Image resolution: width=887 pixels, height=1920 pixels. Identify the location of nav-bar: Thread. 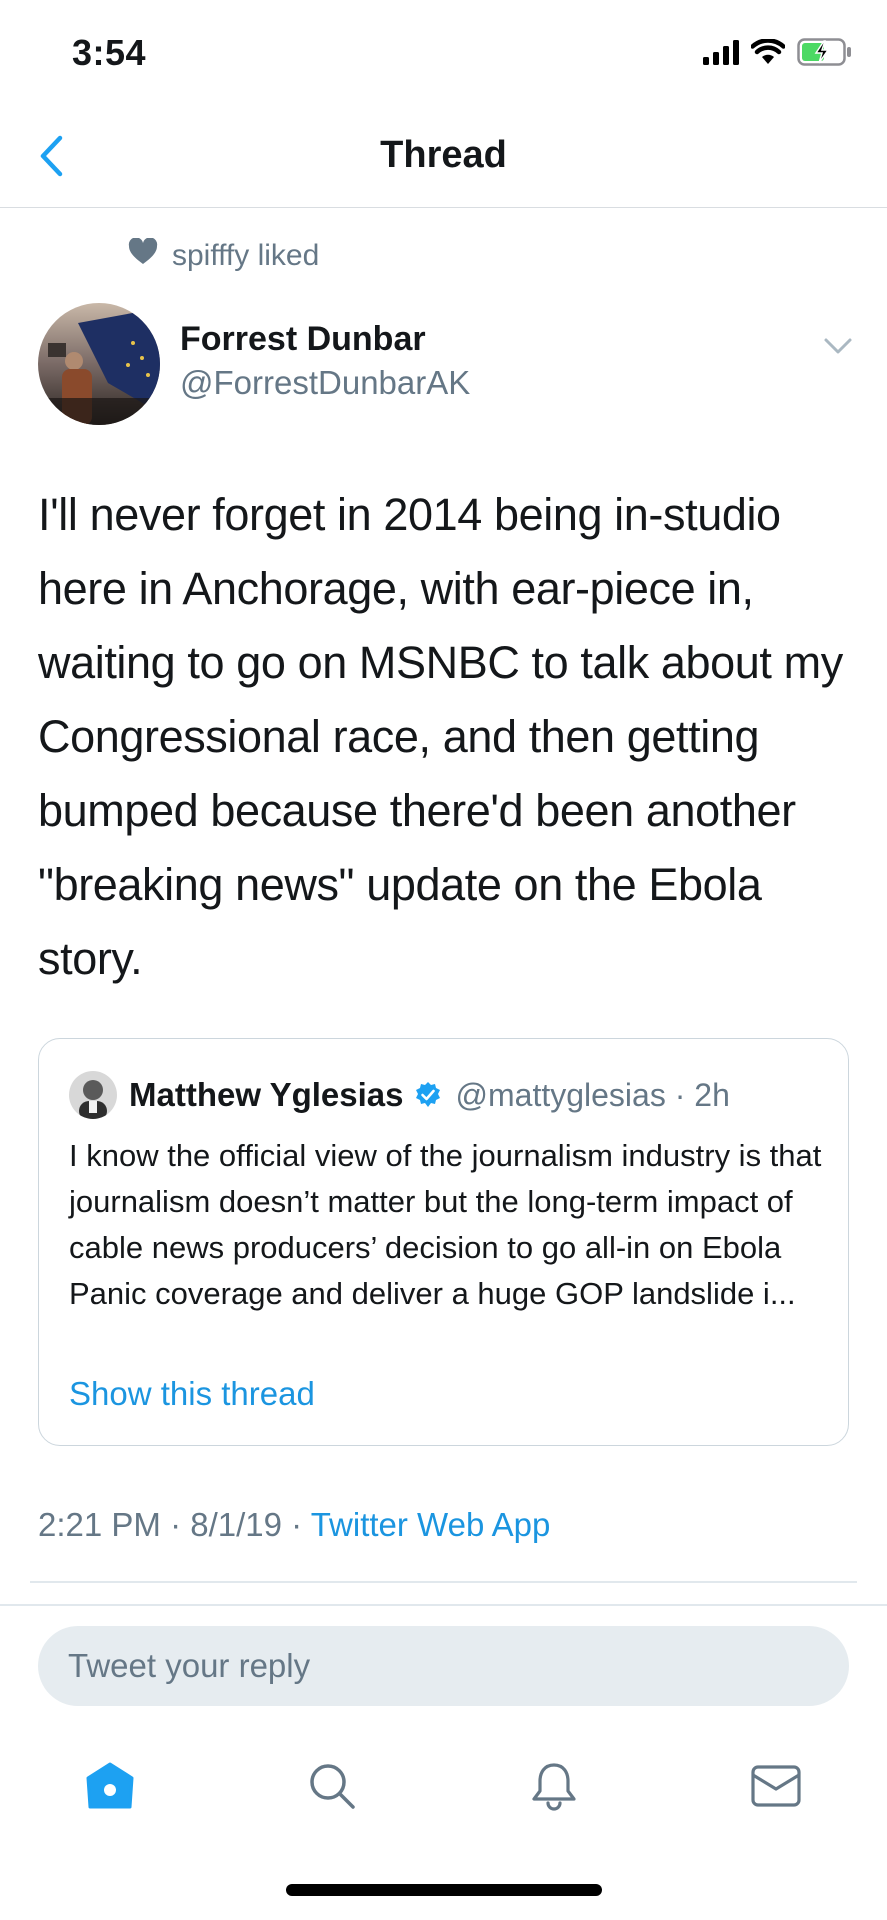
(443, 158).